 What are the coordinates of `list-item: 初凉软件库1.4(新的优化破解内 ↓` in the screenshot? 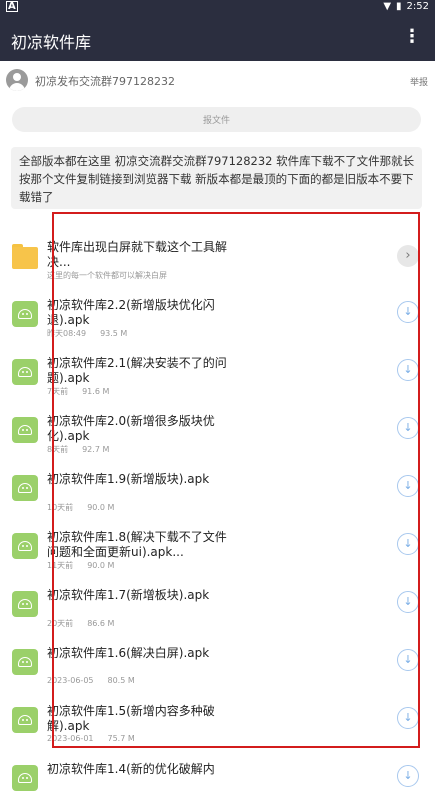 It's located at (217, 778).